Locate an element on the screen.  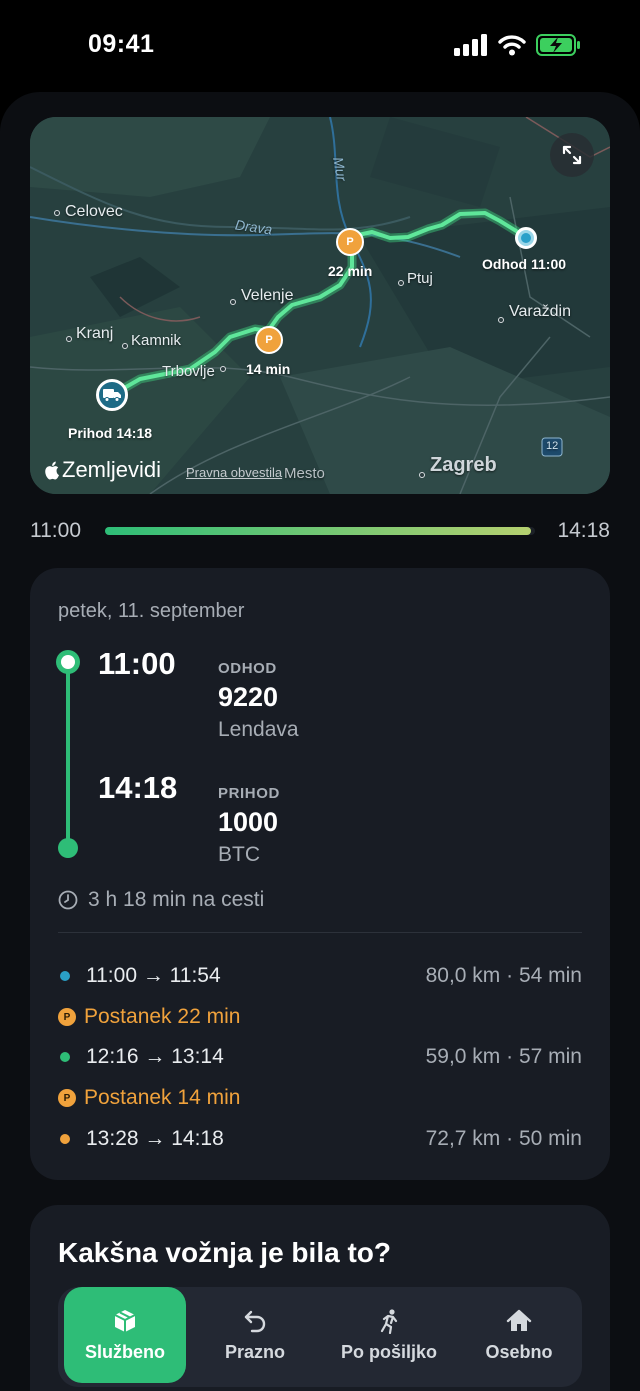
stop-row: P Postanek 22 min is located at coordinates (320, 1017).